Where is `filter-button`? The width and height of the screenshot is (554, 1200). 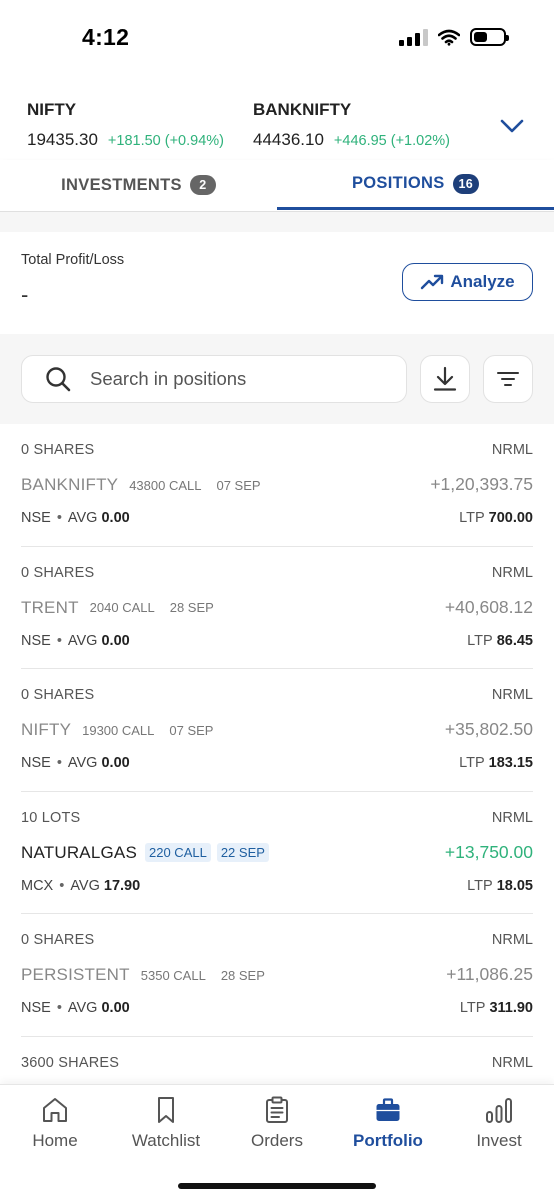
filter-button is located at coordinates (508, 379).